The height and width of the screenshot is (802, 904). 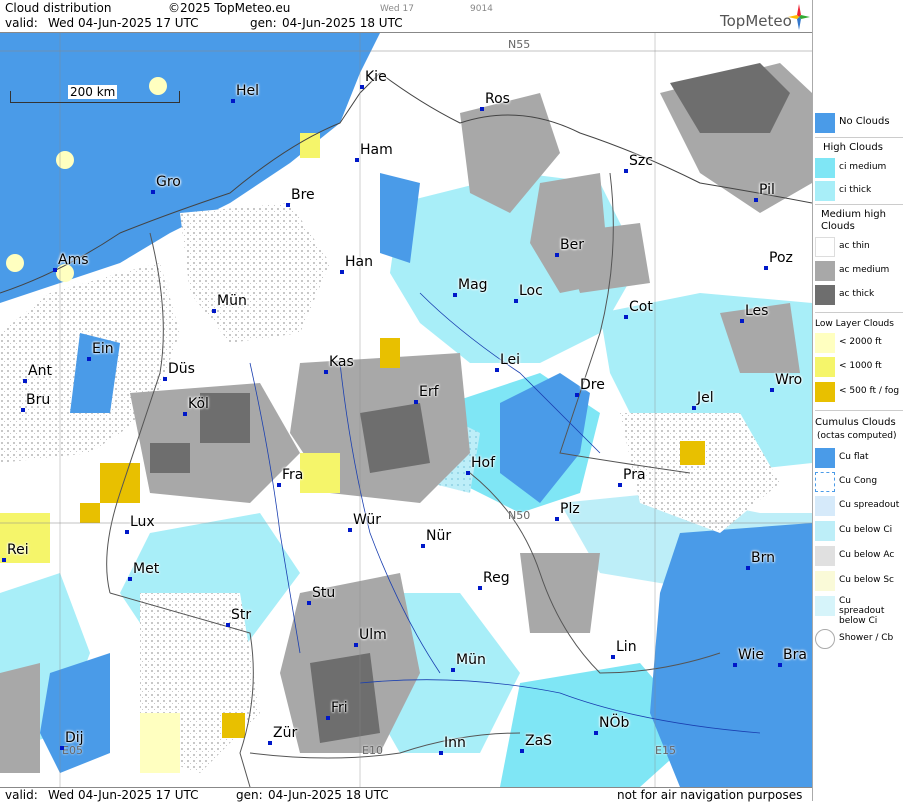 I want to click on city-label: Mag, so click(x=473, y=285).